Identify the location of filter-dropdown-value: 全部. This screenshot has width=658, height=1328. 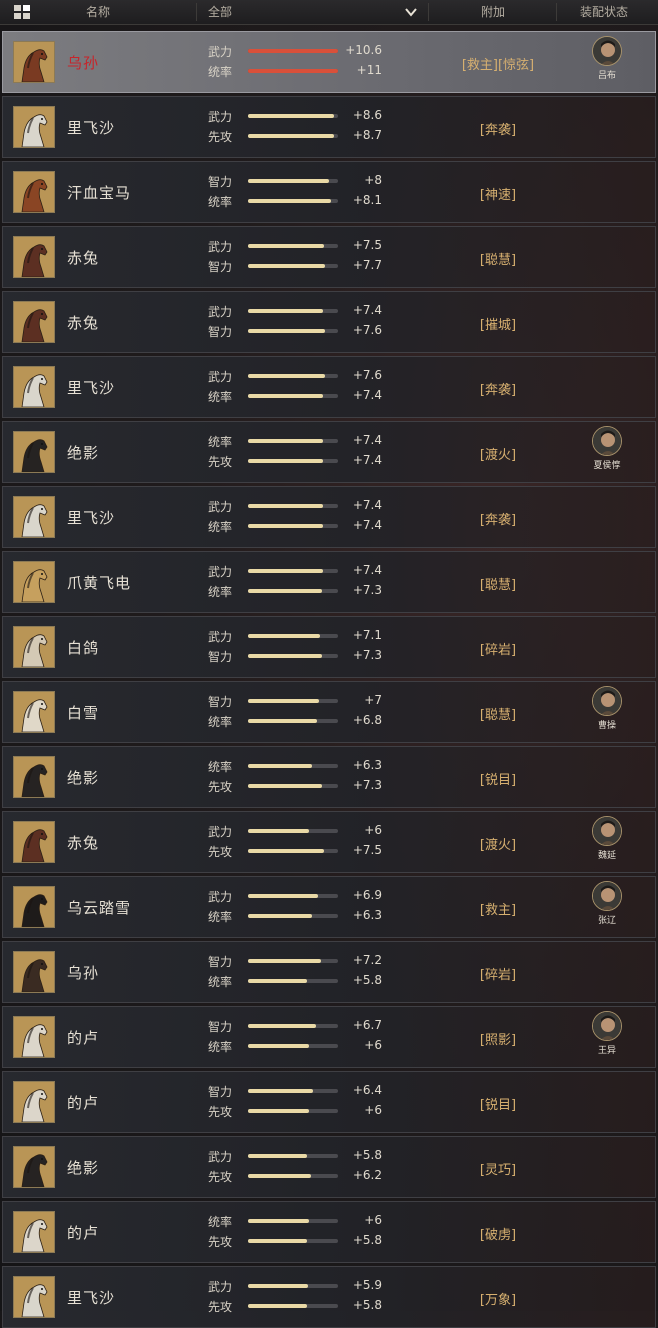
(220, 12).